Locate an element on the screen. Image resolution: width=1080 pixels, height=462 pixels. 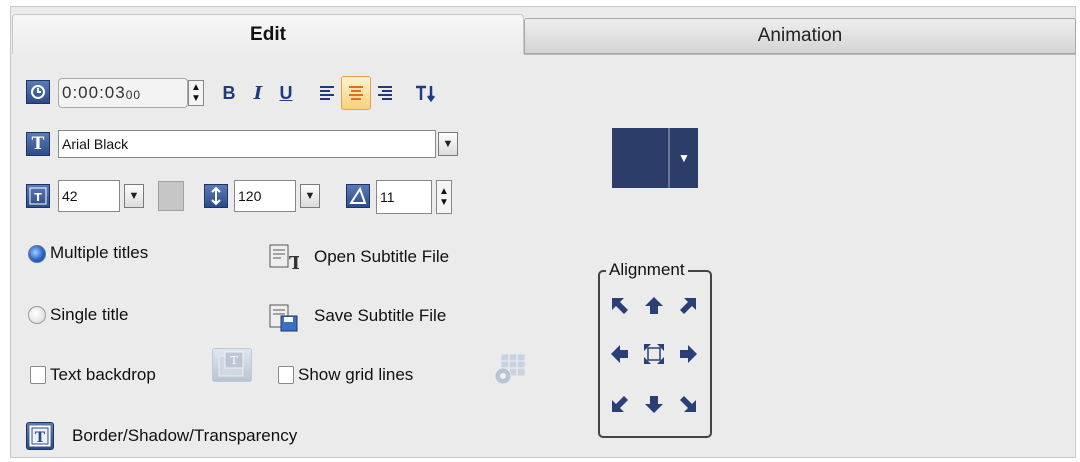
align-right-button is located at coordinates (386, 93).